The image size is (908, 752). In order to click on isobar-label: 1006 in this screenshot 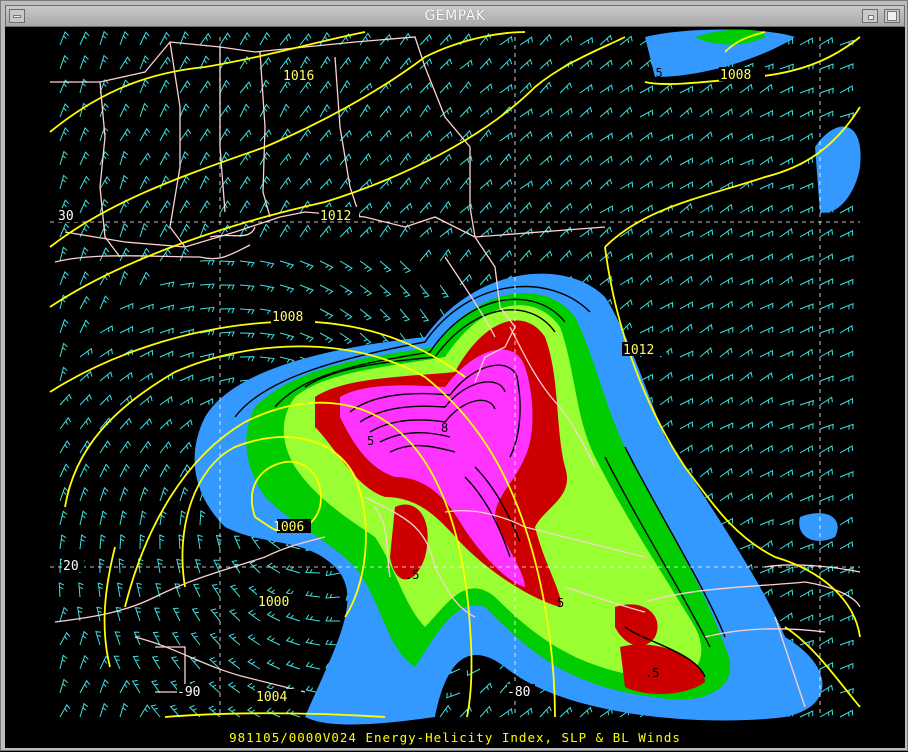, I will do `click(288, 527)`.